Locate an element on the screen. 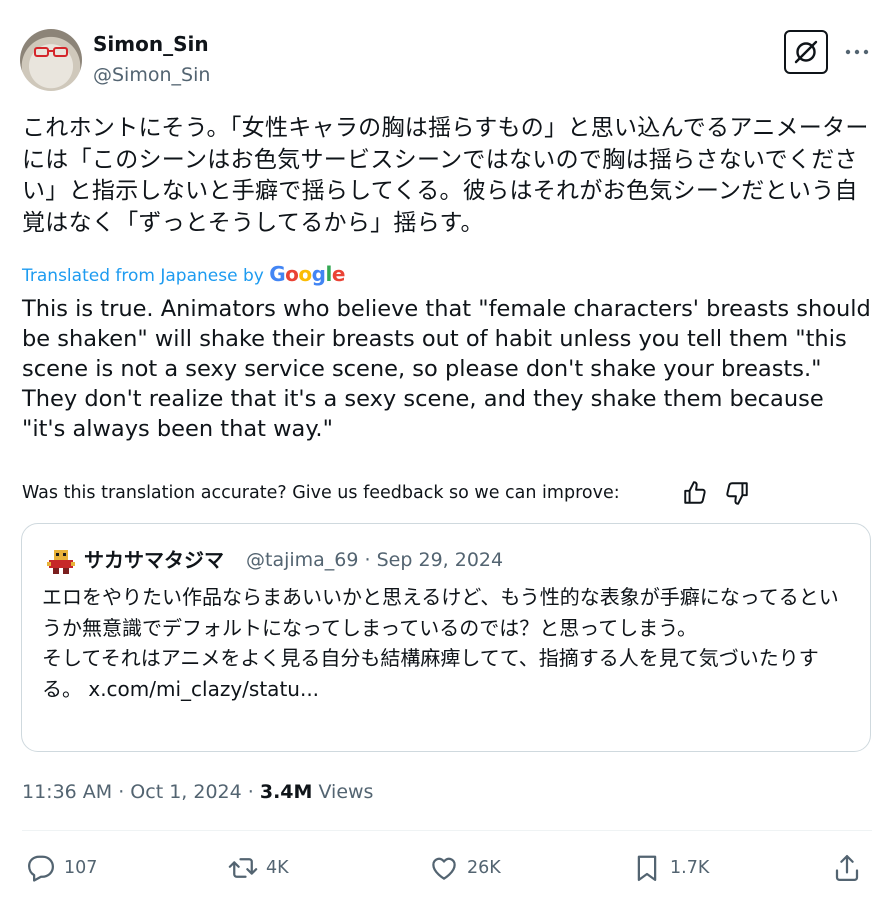  author-avatar is located at coordinates (51, 60).